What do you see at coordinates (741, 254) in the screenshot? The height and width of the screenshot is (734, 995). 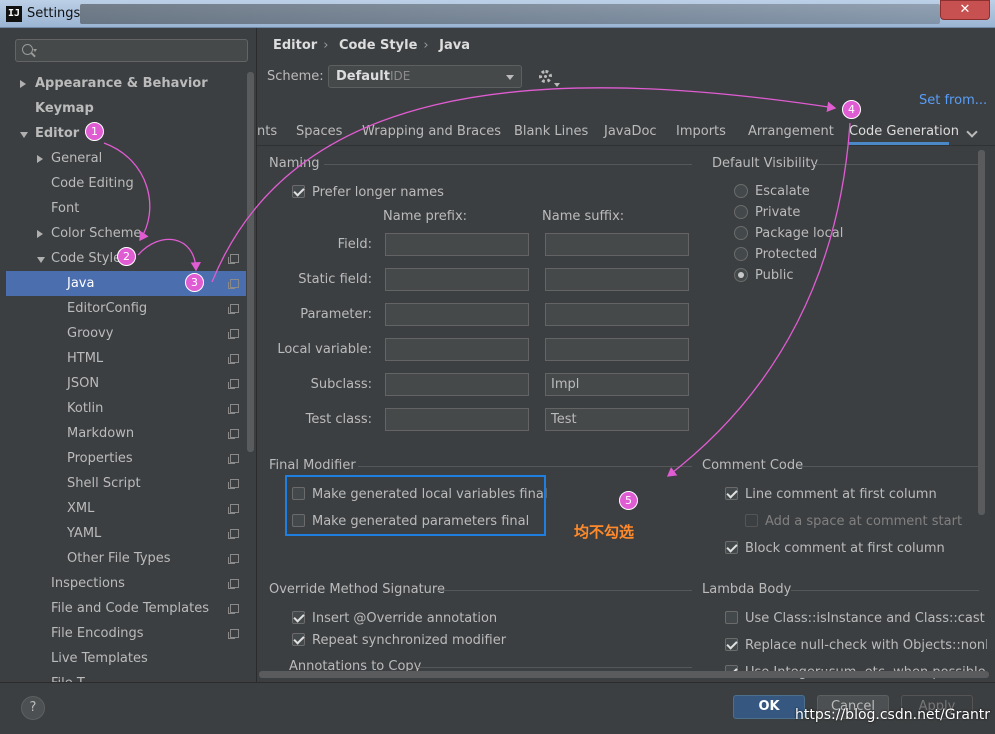 I see `visibility-radio-protected` at bounding box center [741, 254].